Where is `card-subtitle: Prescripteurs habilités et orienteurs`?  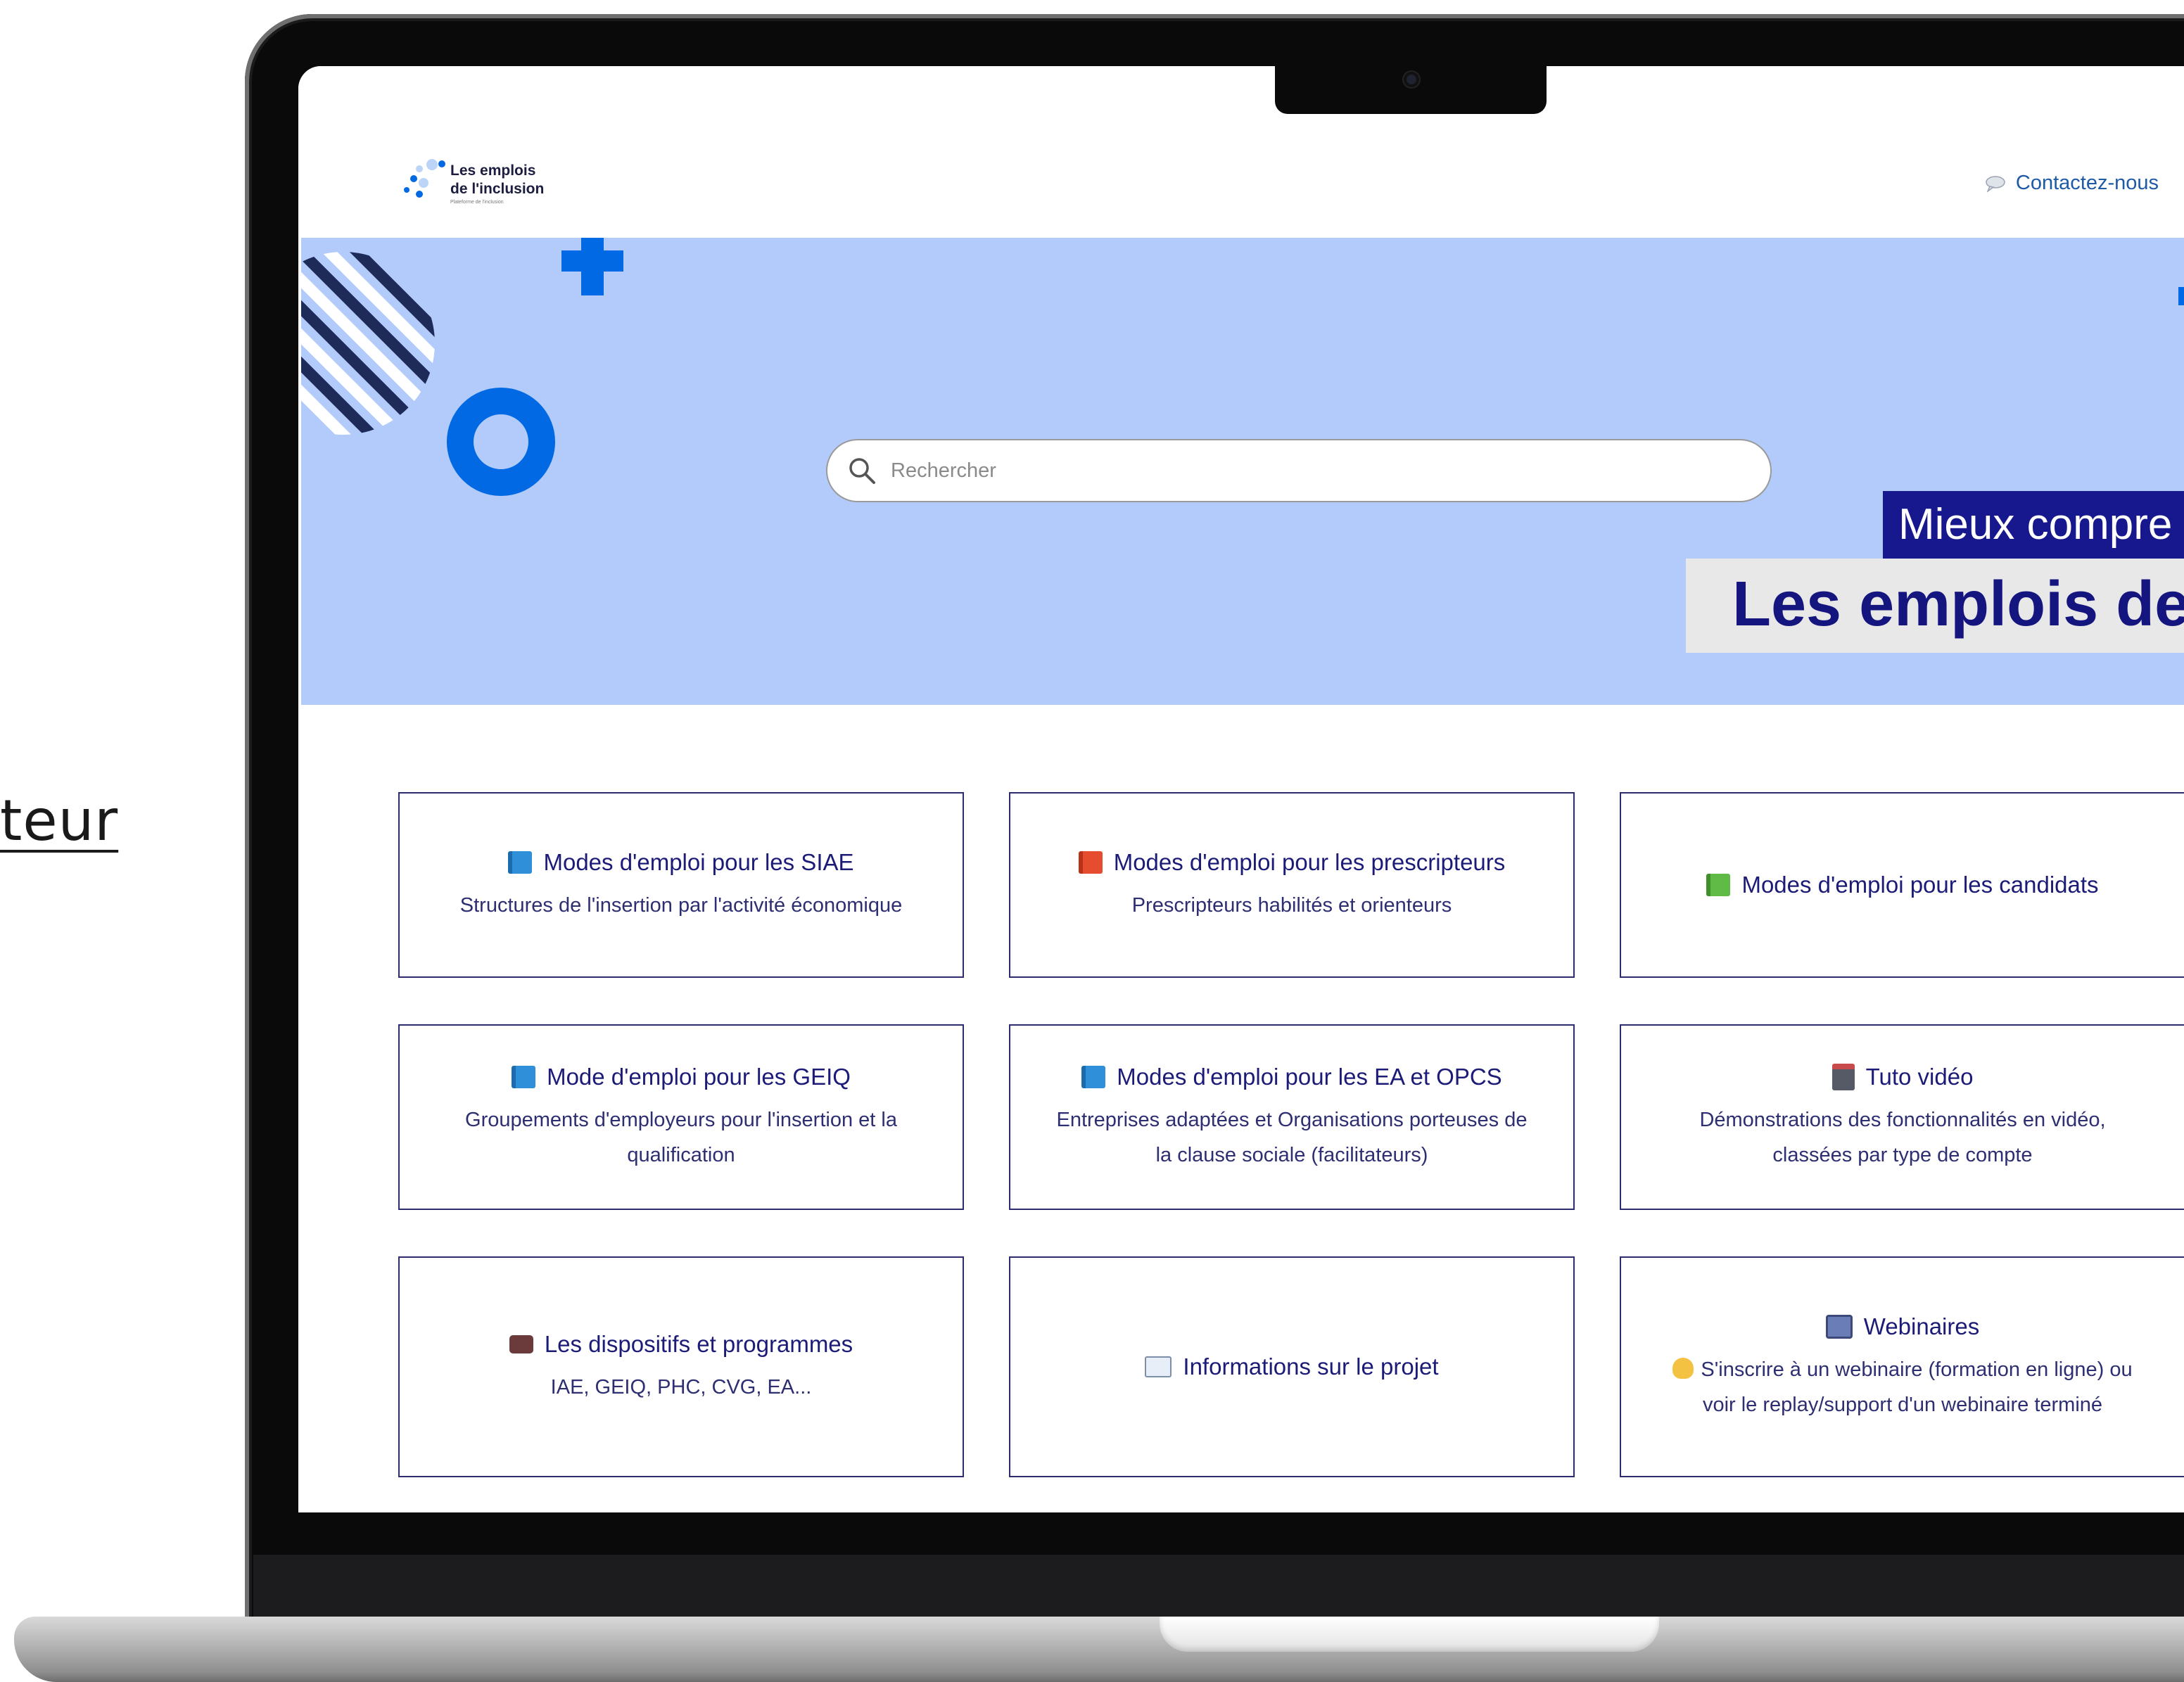 card-subtitle: Prescripteurs habilités et orienteurs is located at coordinates (1292, 905).